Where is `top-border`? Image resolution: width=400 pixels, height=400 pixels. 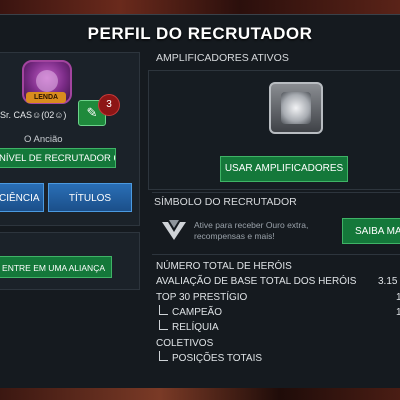 top-border is located at coordinates (200, 7).